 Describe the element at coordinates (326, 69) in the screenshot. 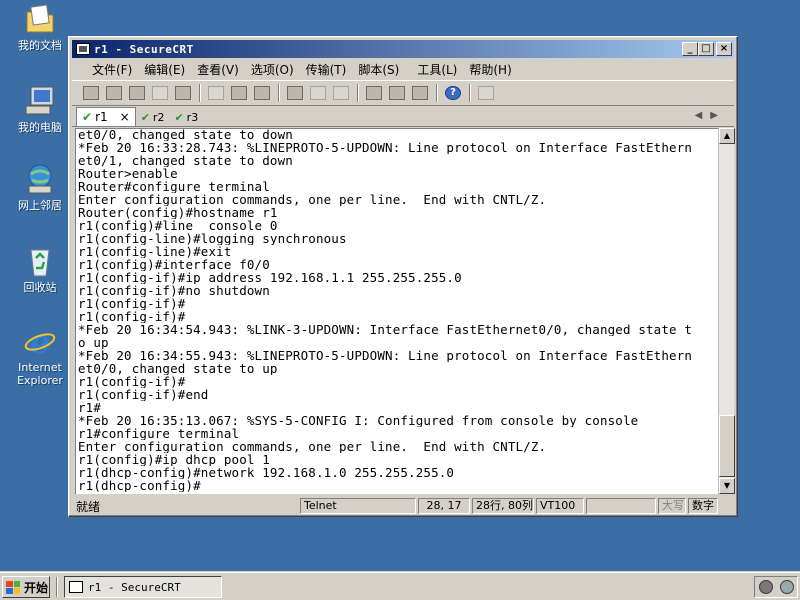

I see `menu-transfer: 传输(T)` at that location.